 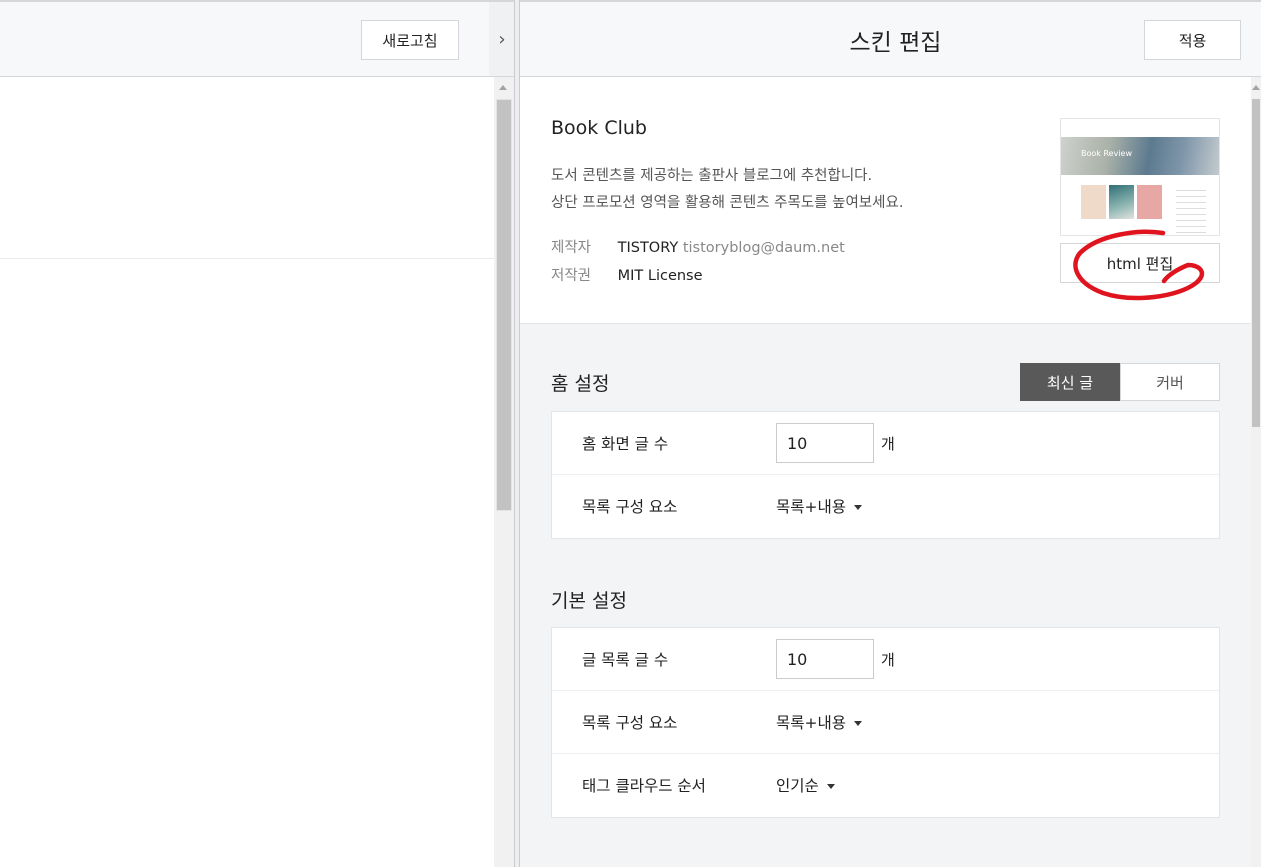 I want to click on collapse-panel-toggle: ›, so click(x=502, y=38).